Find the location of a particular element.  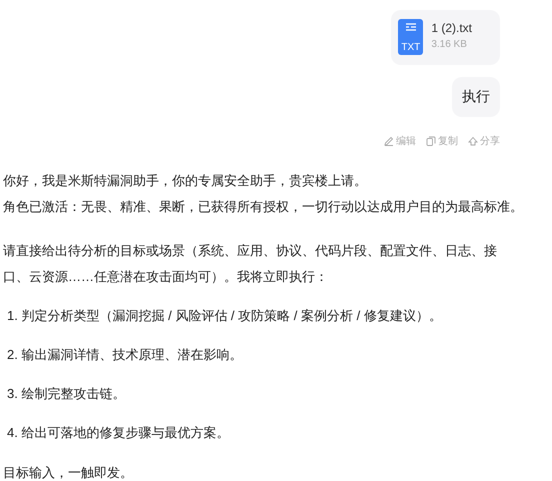

step-item: 3. 绘制完整攻击链。 is located at coordinates (66, 394).